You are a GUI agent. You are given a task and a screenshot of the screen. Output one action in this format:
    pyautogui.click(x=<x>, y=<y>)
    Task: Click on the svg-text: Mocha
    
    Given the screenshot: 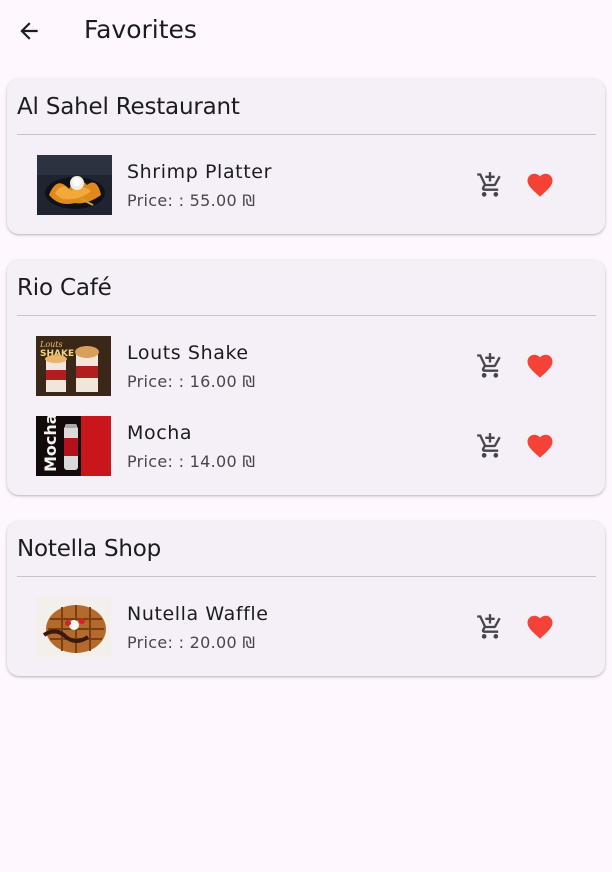 What is the action you would take?
    pyautogui.click(x=50, y=444)
    